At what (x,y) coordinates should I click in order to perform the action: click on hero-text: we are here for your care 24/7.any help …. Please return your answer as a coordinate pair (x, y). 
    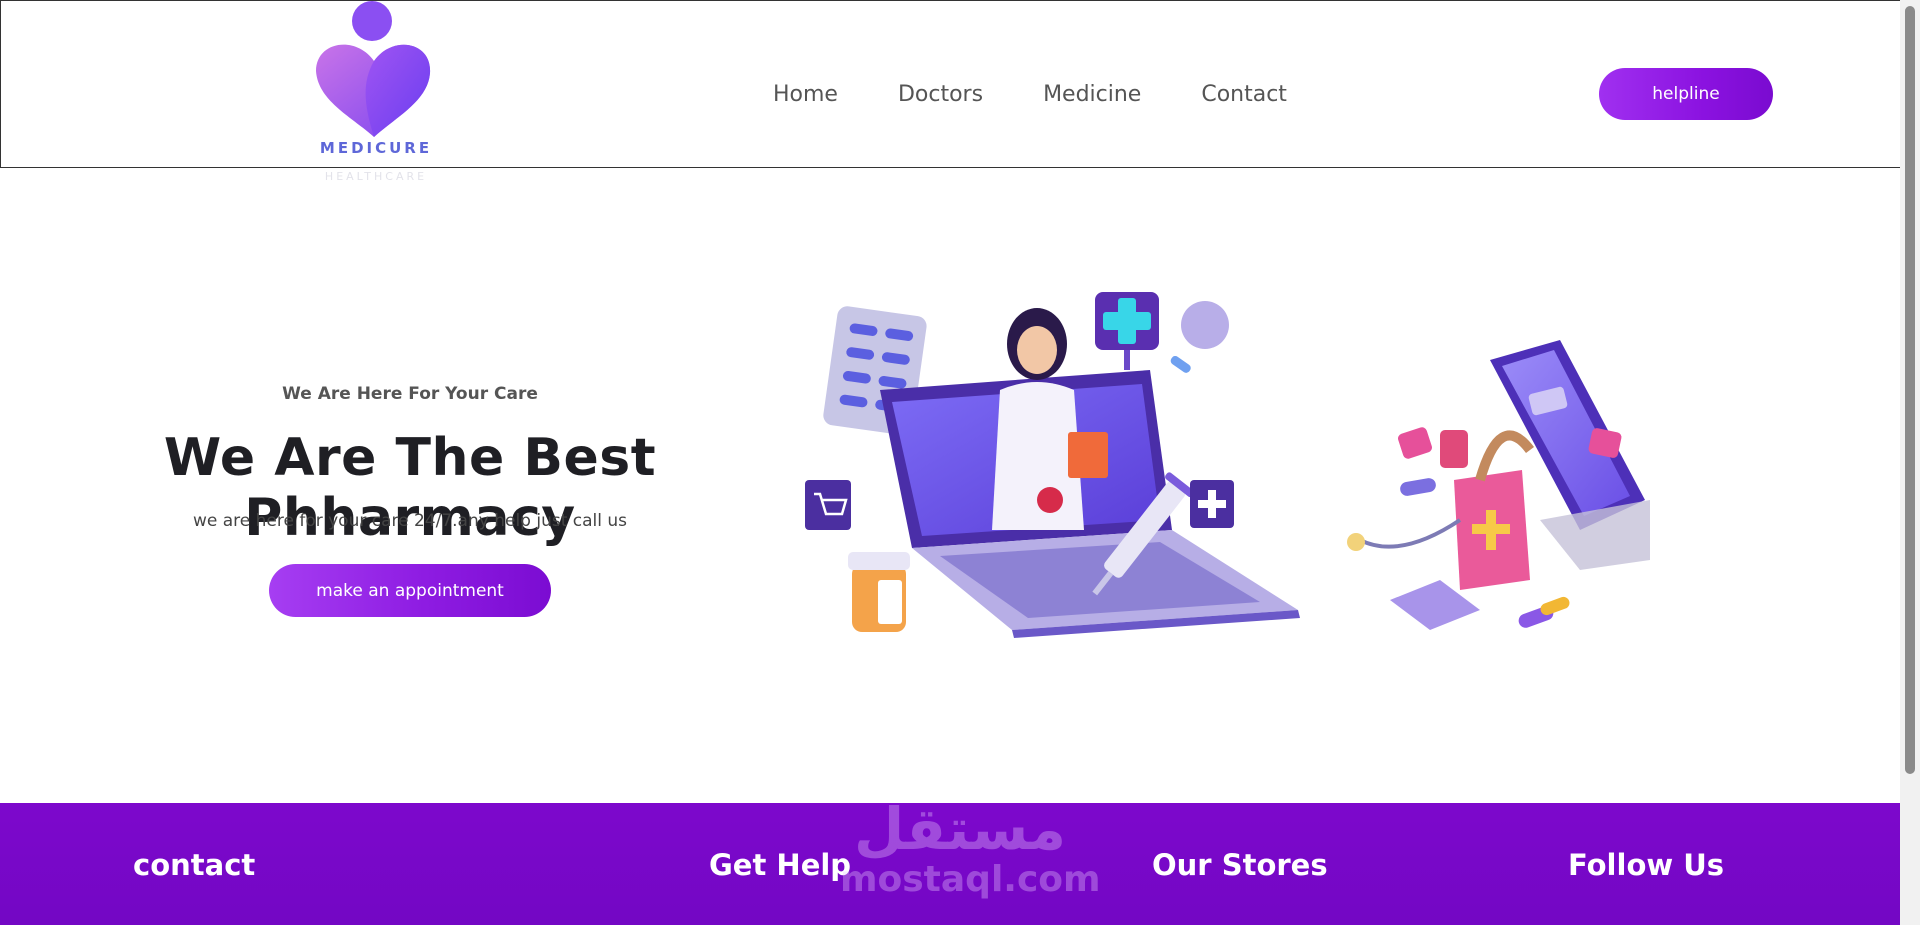
    Looking at the image, I should click on (410, 521).